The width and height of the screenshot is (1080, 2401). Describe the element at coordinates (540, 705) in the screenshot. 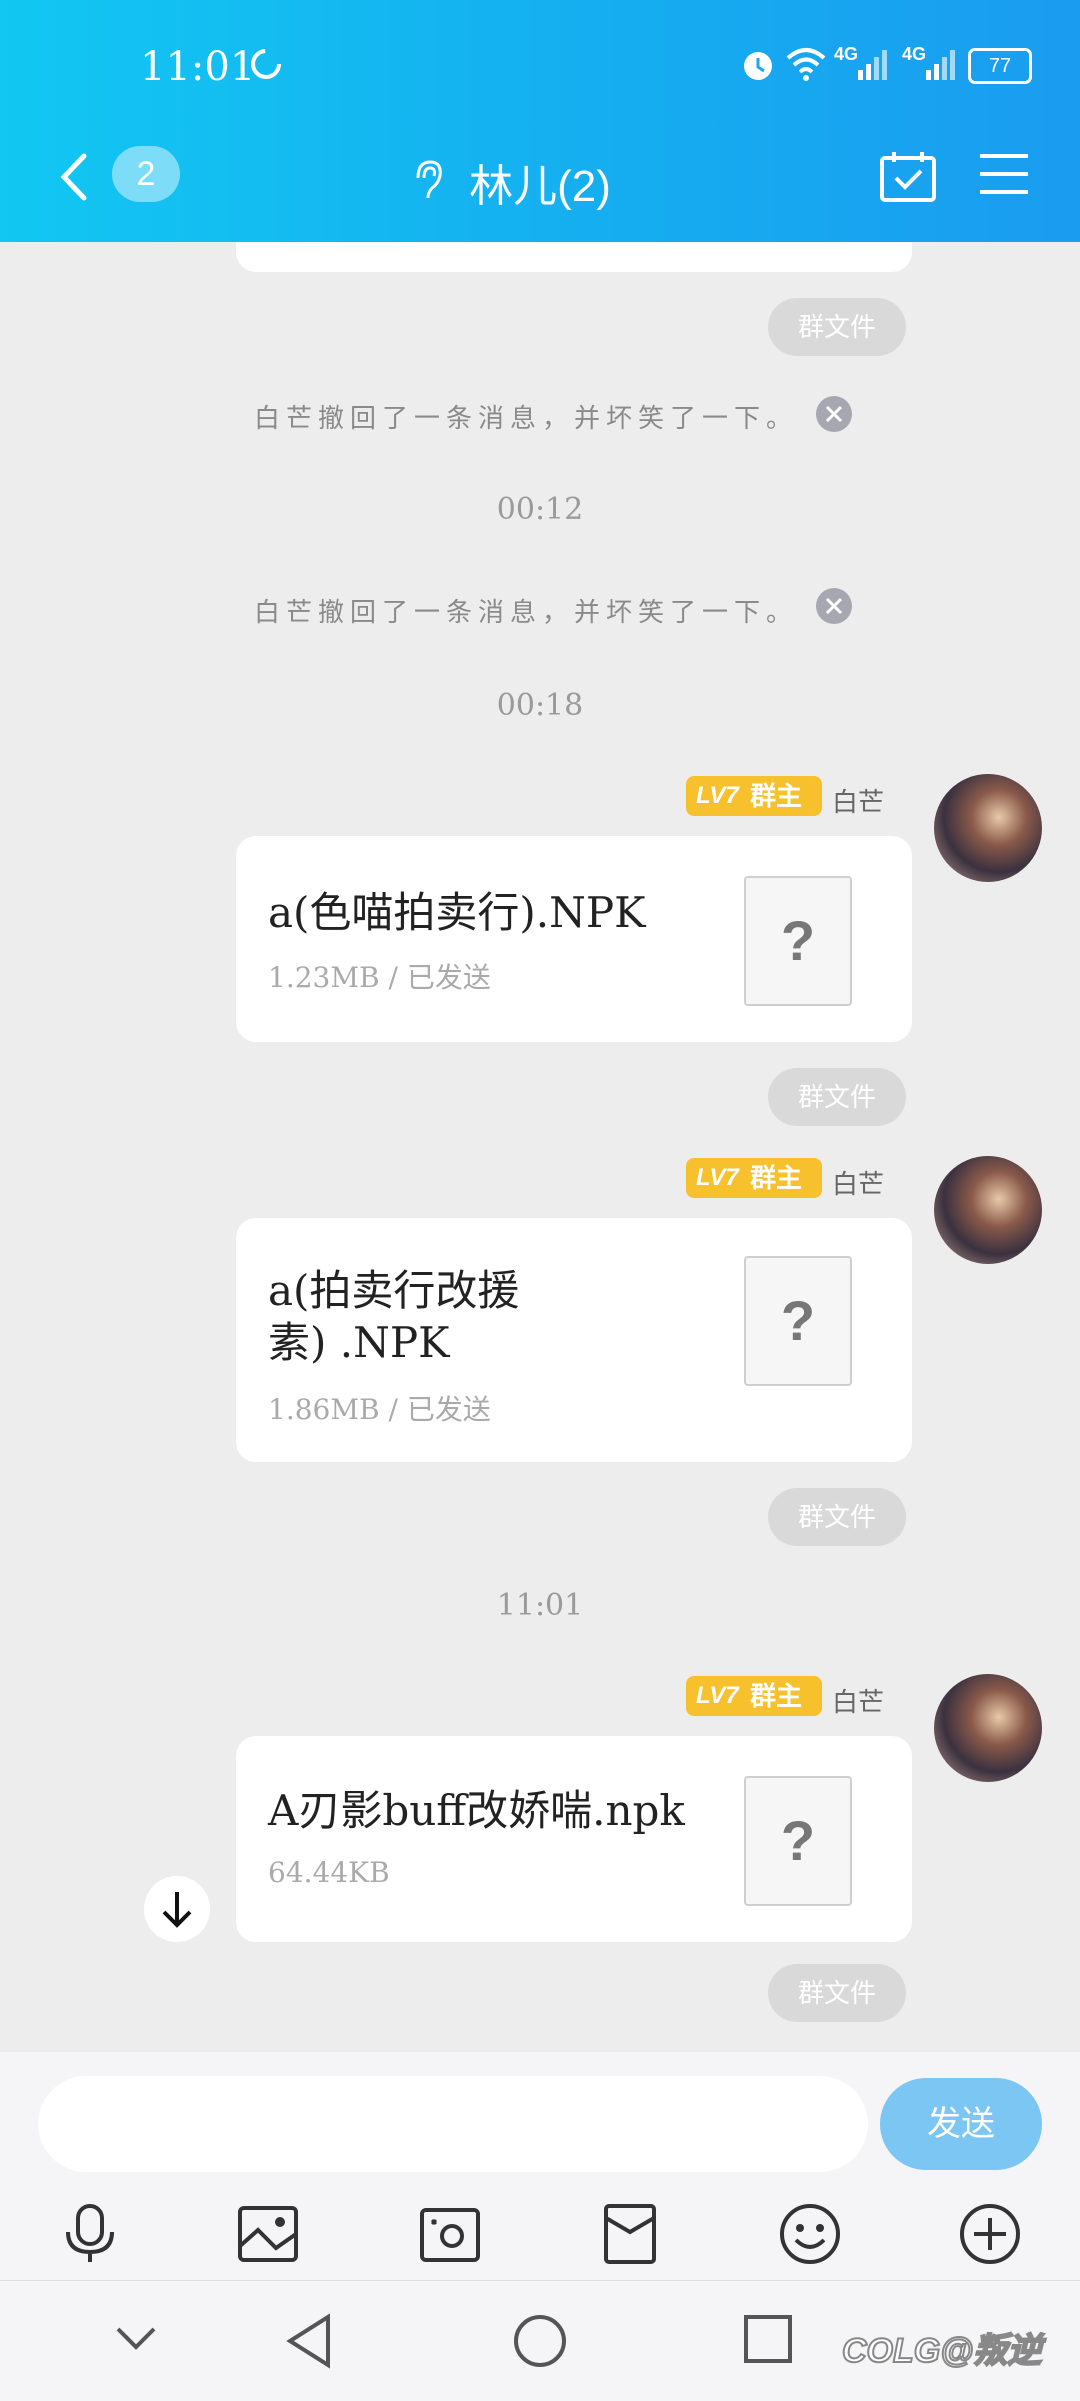

I see `timestamp: 00:18` at that location.